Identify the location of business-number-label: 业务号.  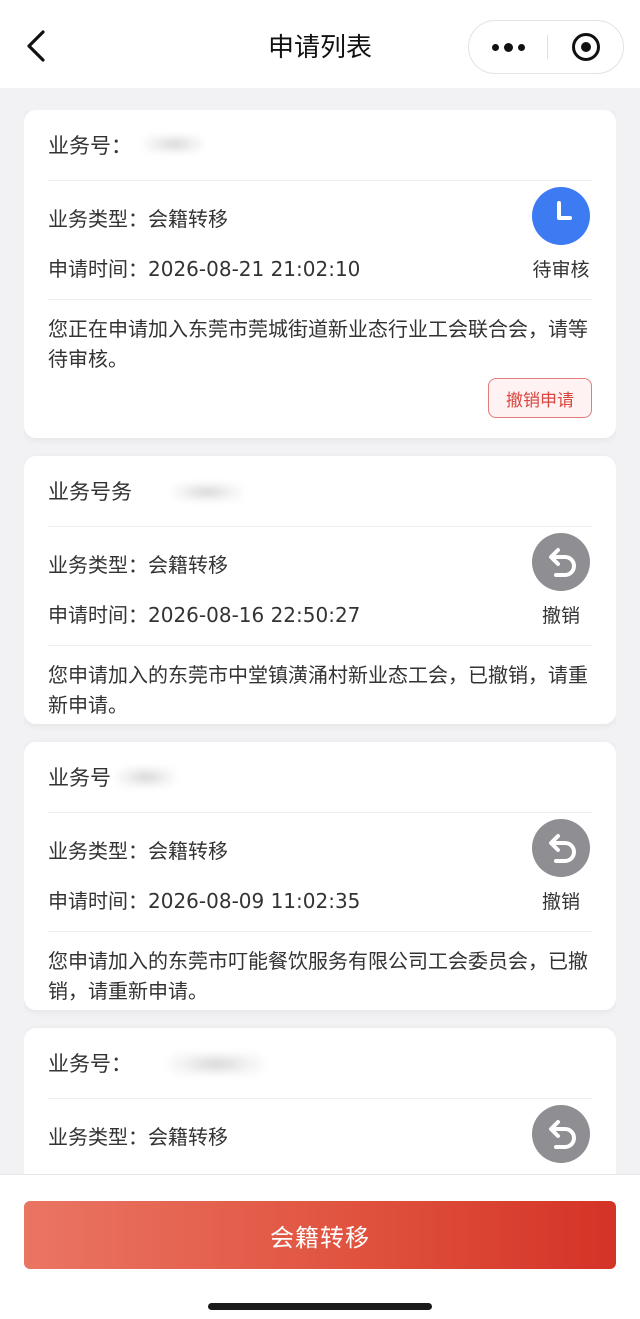
(79, 778).